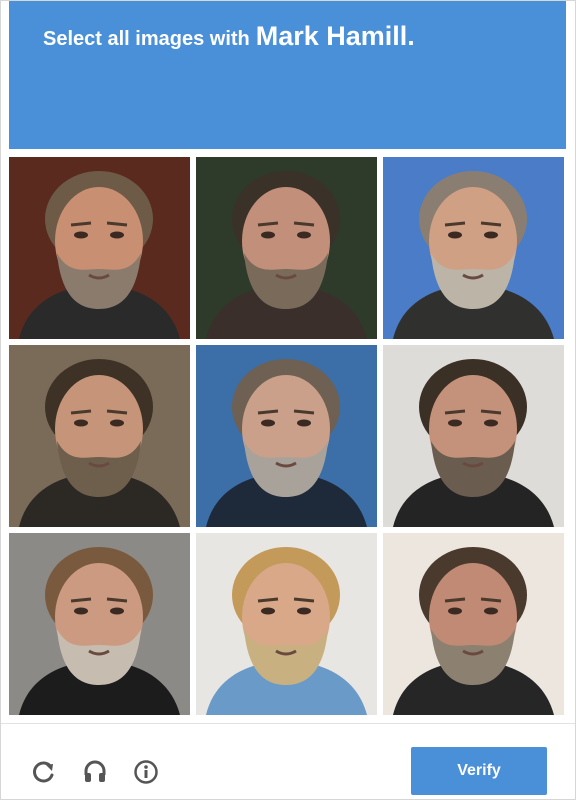  I want to click on info-button, so click(146, 772).